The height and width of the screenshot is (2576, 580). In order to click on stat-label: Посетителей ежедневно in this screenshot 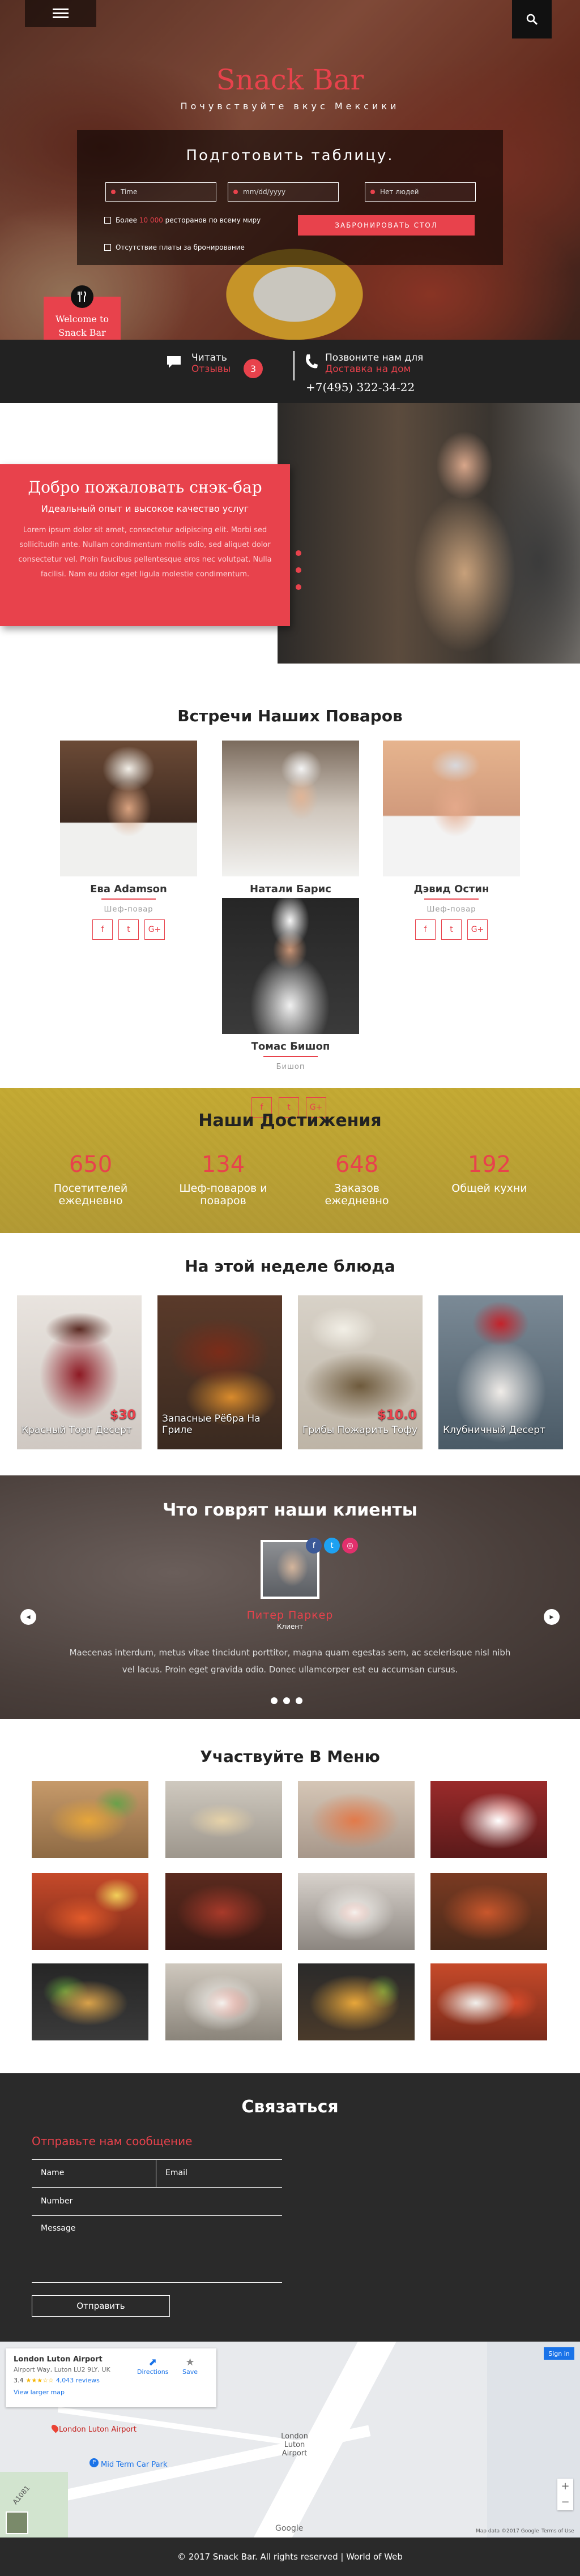, I will do `click(90, 1194)`.